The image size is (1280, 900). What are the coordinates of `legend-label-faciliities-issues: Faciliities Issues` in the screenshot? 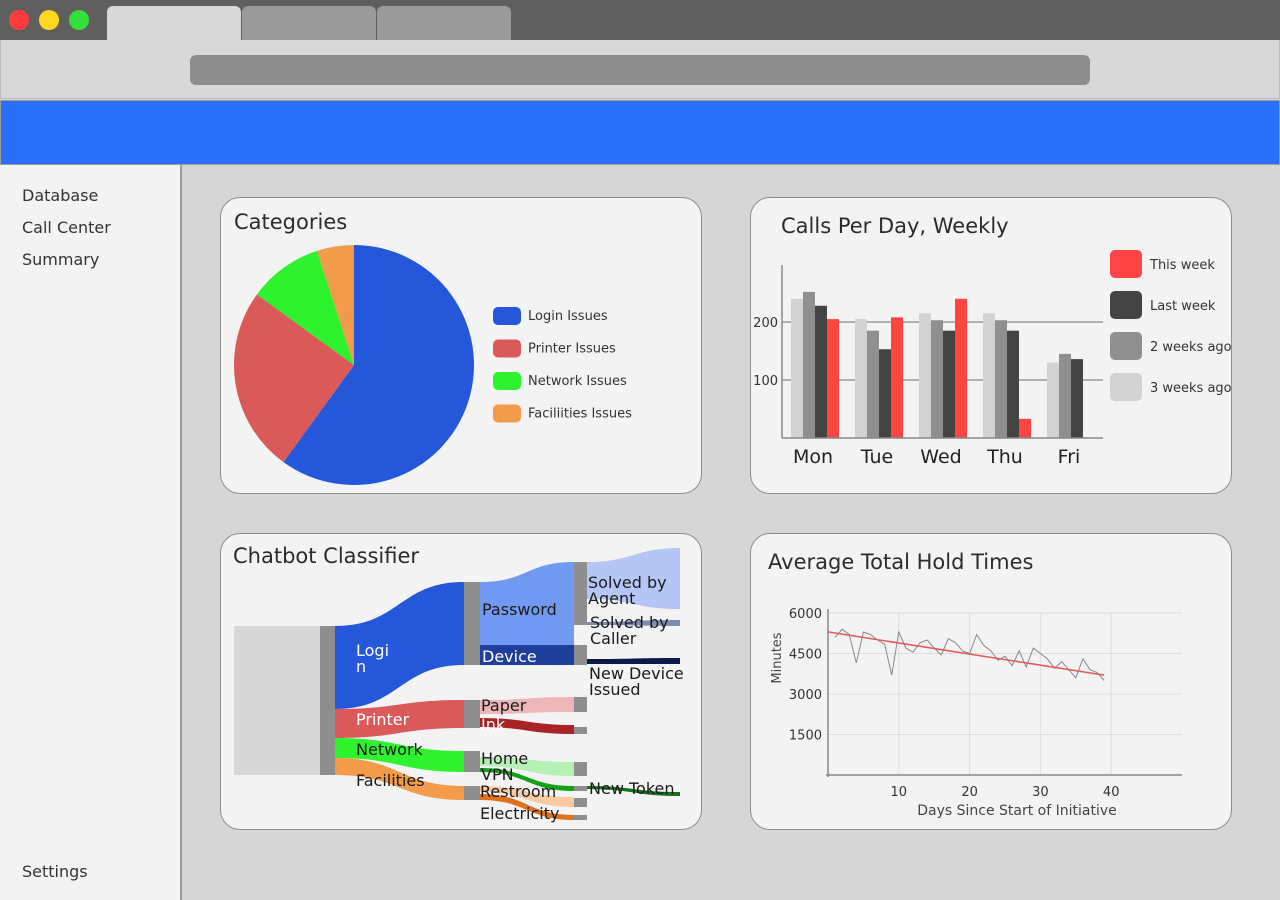 It's located at (580, 414).